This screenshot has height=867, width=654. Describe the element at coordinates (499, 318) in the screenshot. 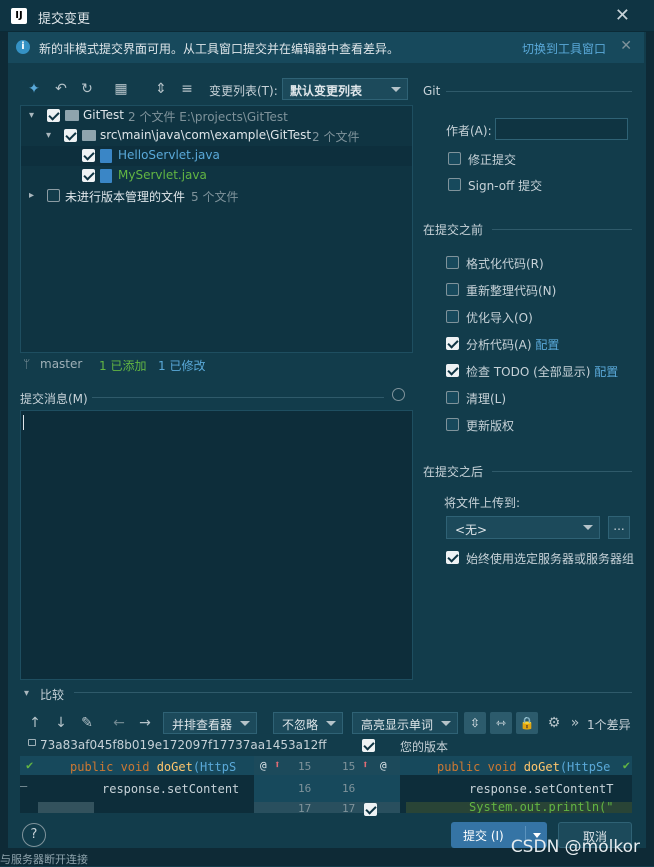

I see `optimize-imports-label: 优化导入(O)` at that location.